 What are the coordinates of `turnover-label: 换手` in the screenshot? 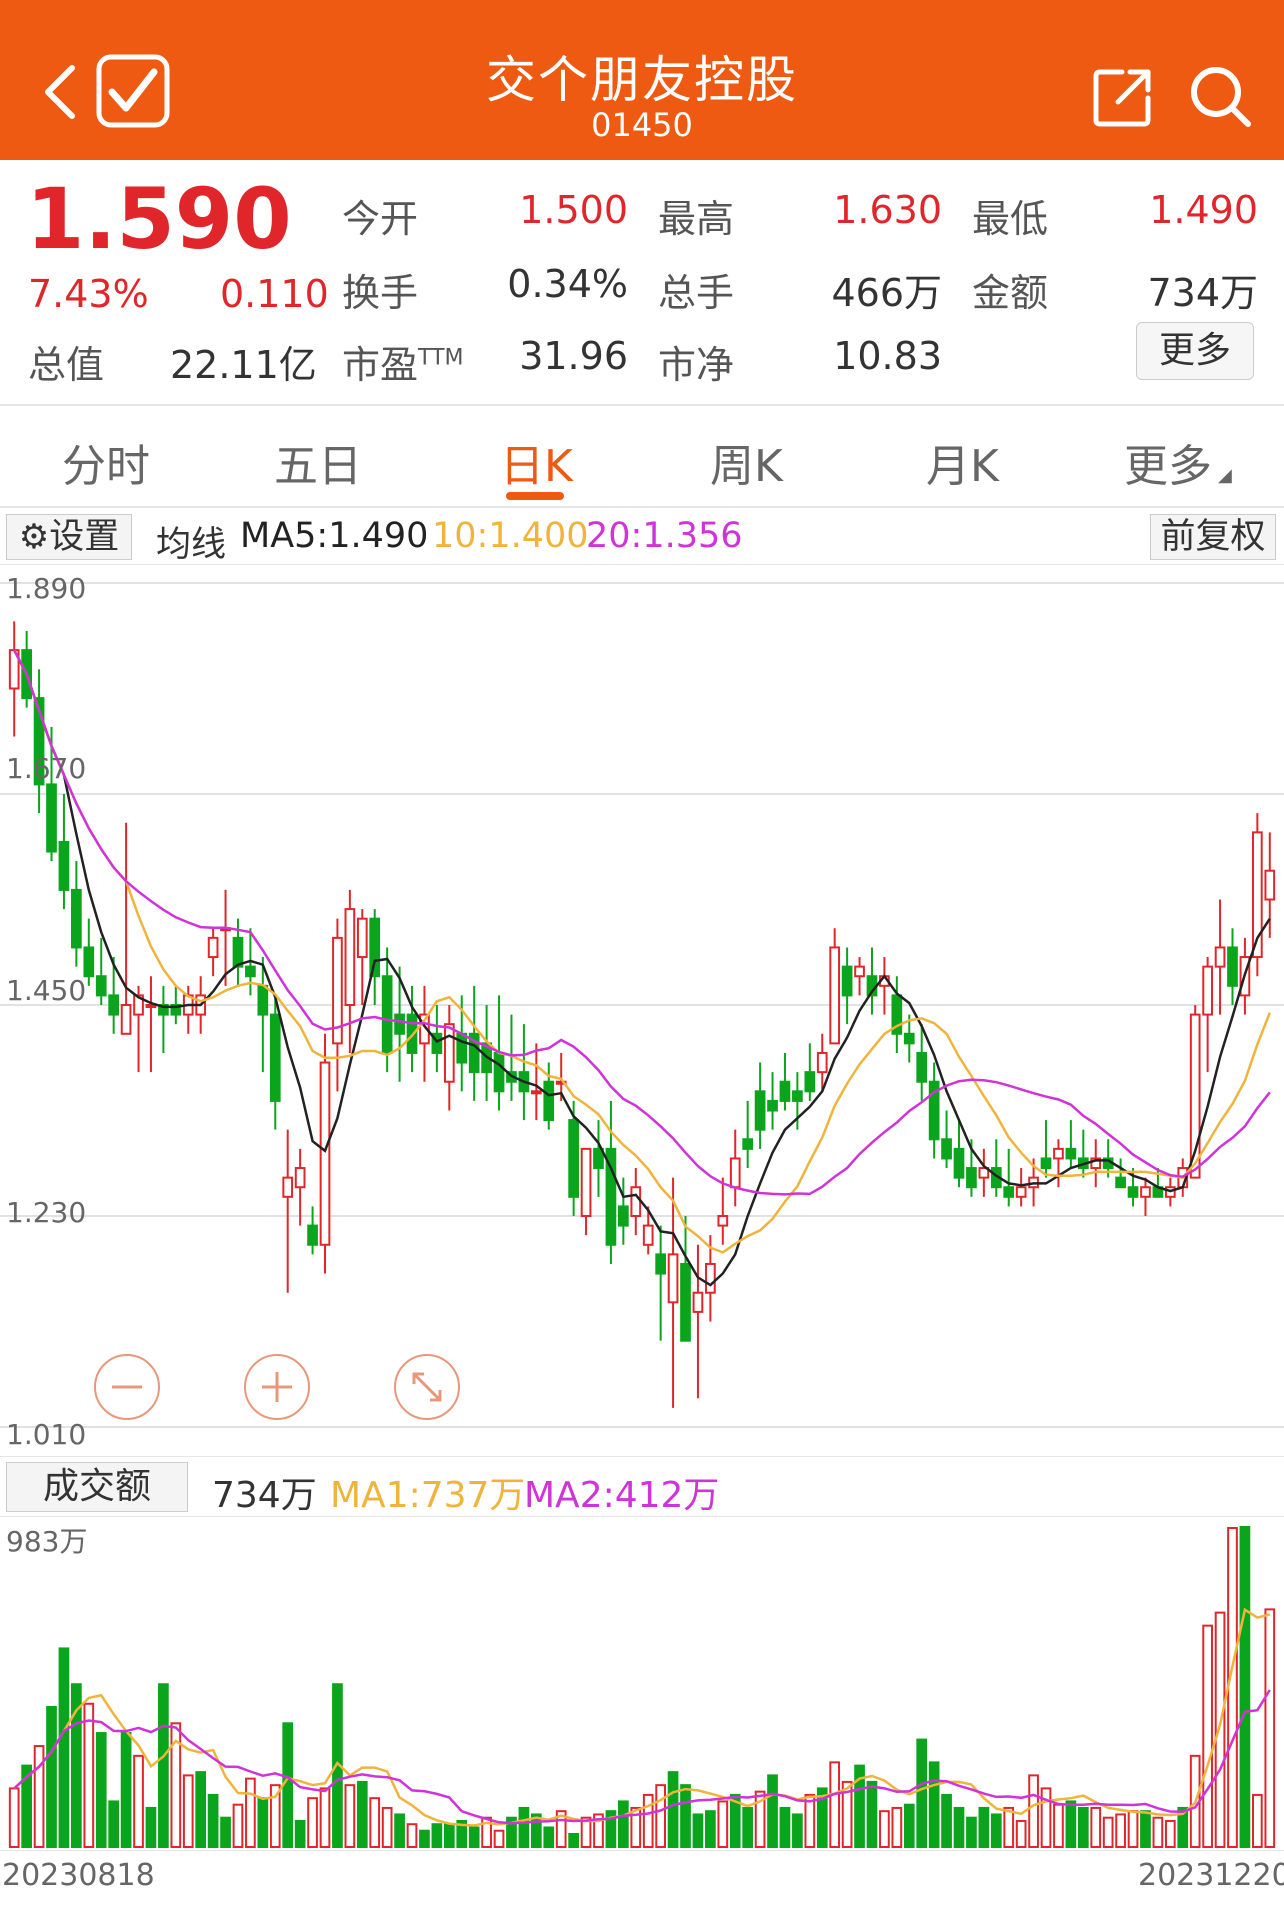 It's located at (380, 293).